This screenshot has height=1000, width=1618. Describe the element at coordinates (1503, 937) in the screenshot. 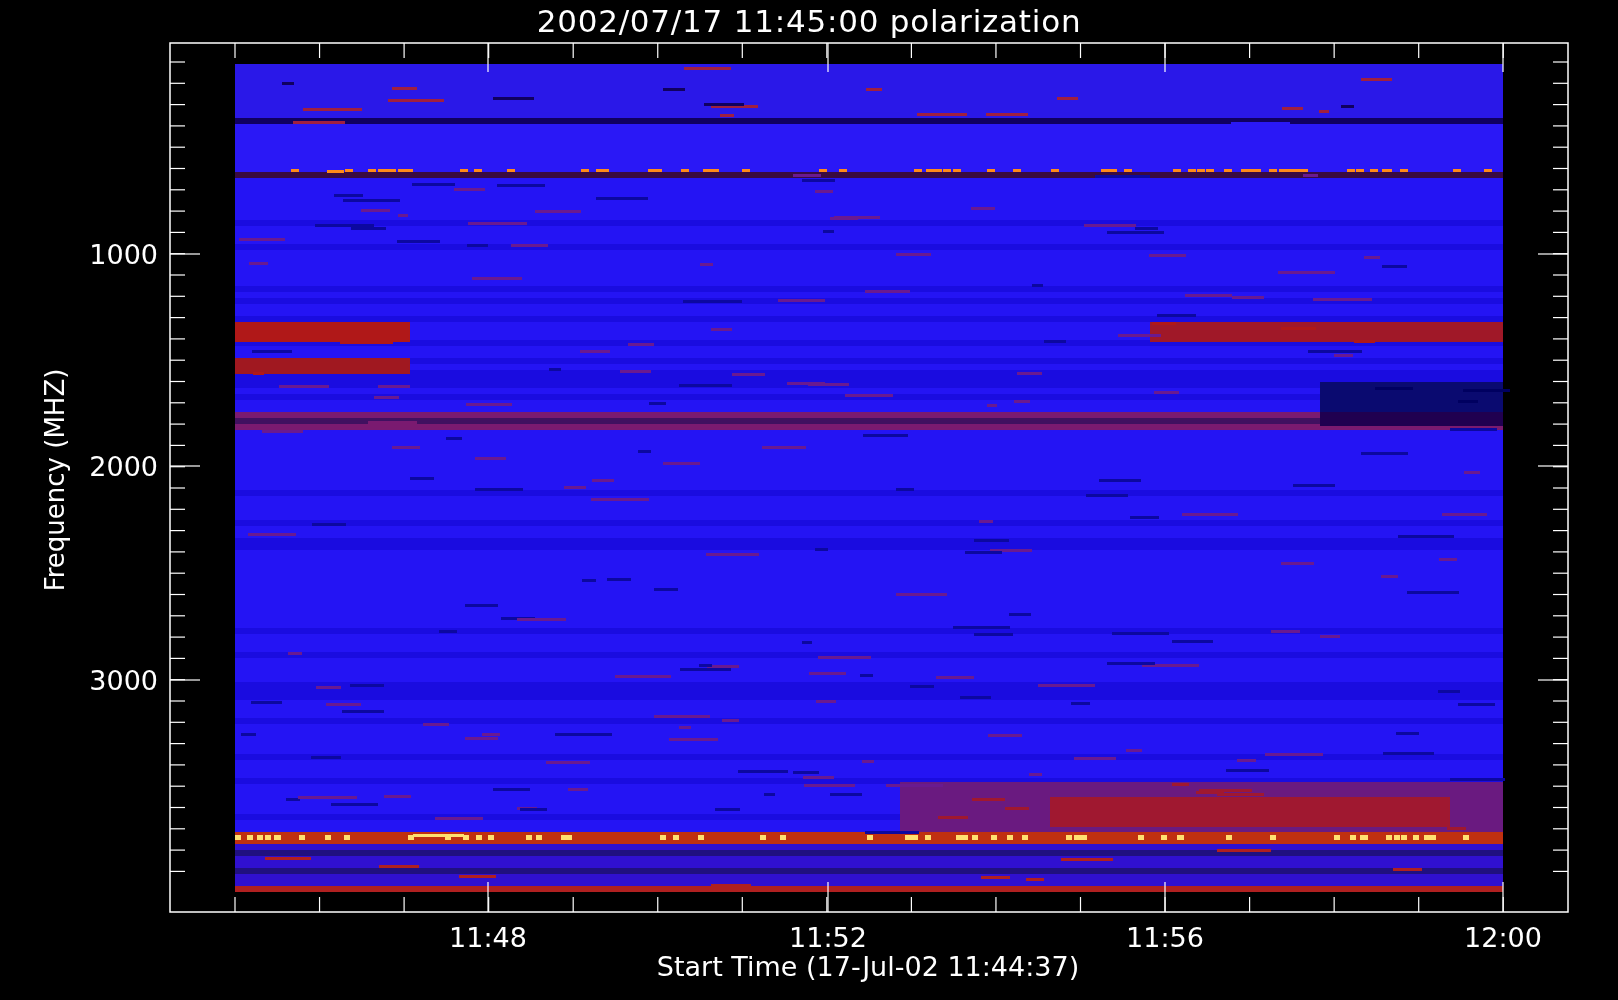

I see `x-tick-label: 12:00` at that location.